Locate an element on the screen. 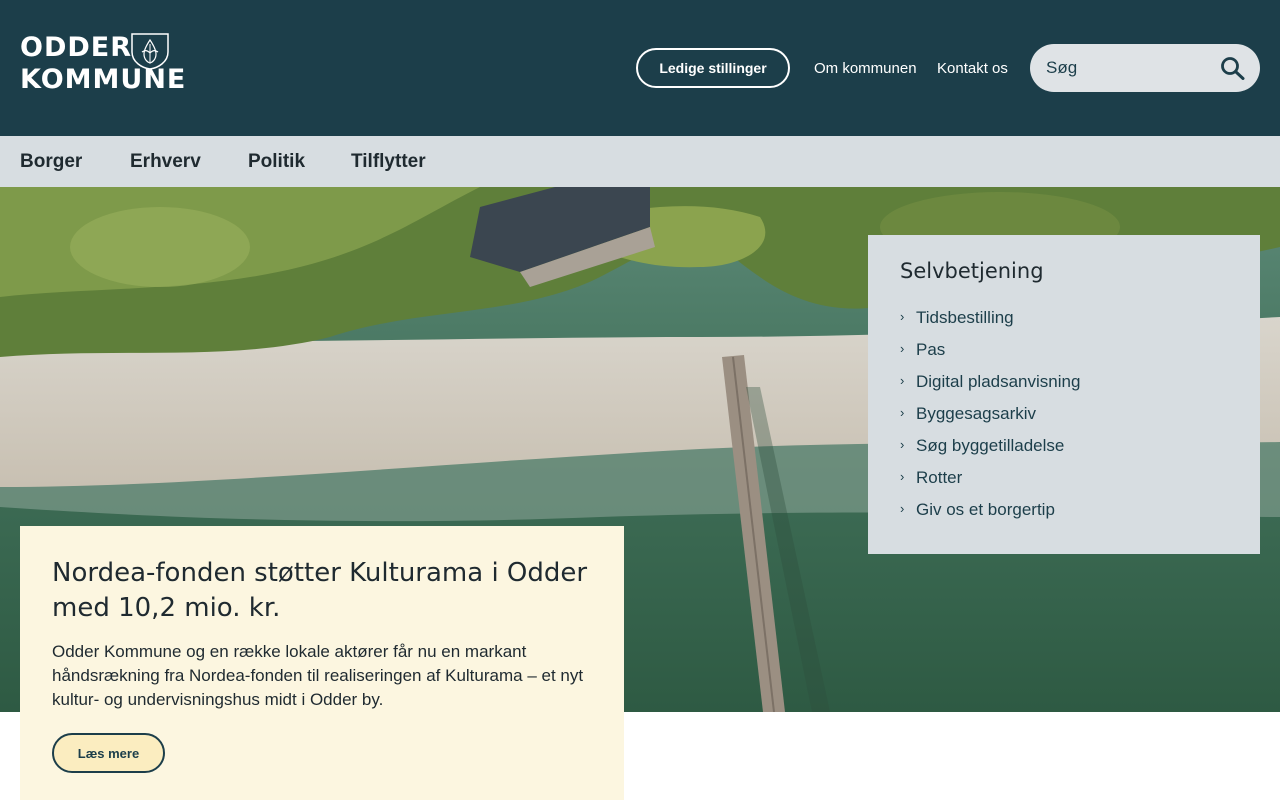 The image size is (1280, 800). jobs-button: Ledige stillinger is located at coordinates (713, 68).